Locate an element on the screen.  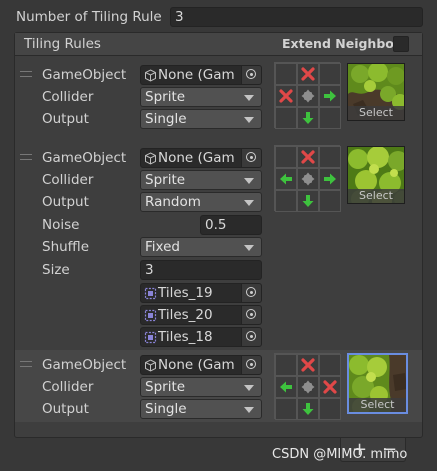
rule-2-noise-field: 0.5 is located at coordinates (231, 225).